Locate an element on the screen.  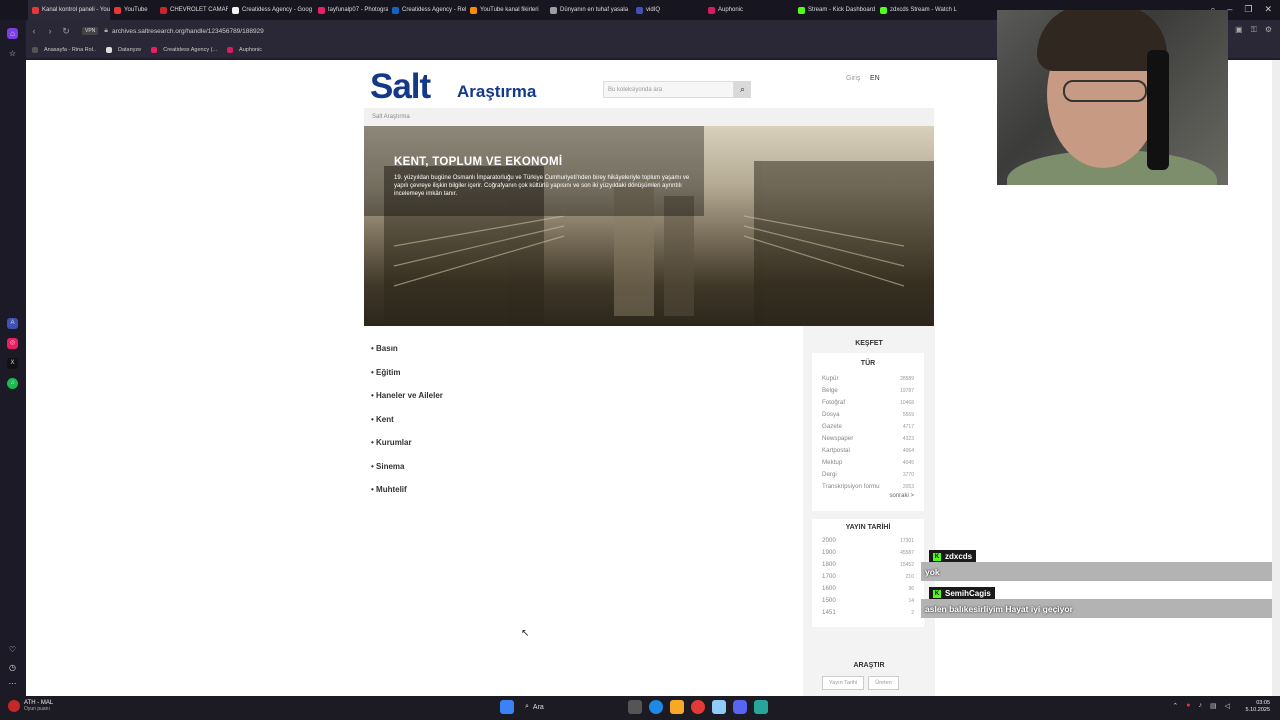
category-link: • Haneler ve Aileler is located at coordinates (407, 403).